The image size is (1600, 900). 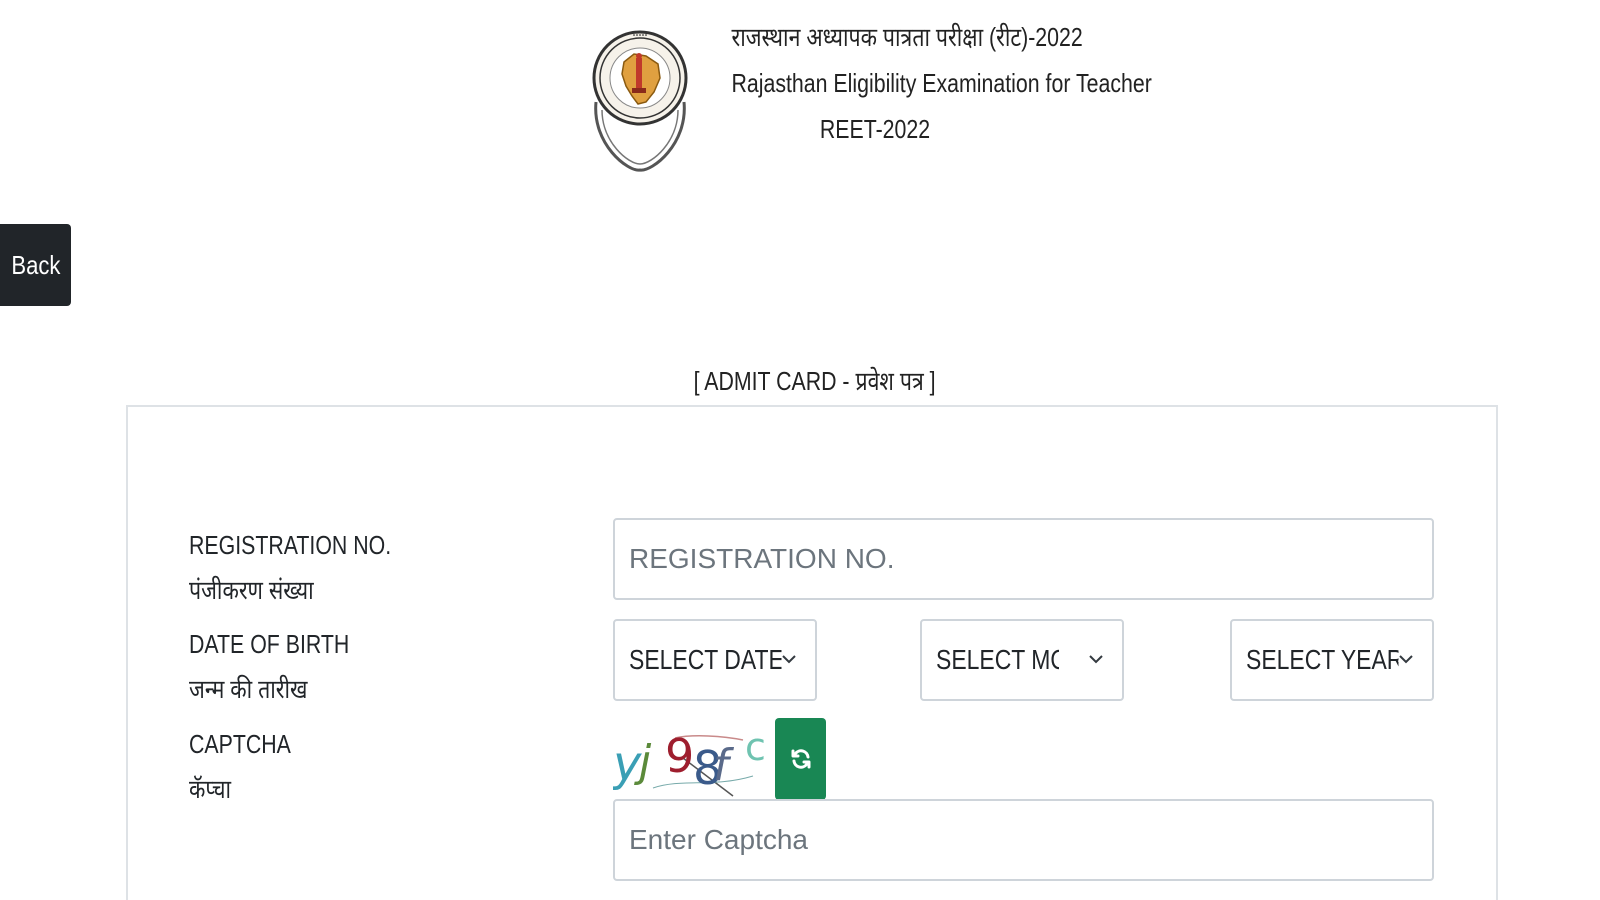 I want to click on captcha-label-hi: कॅप्चा, so click(x=210, y=789).